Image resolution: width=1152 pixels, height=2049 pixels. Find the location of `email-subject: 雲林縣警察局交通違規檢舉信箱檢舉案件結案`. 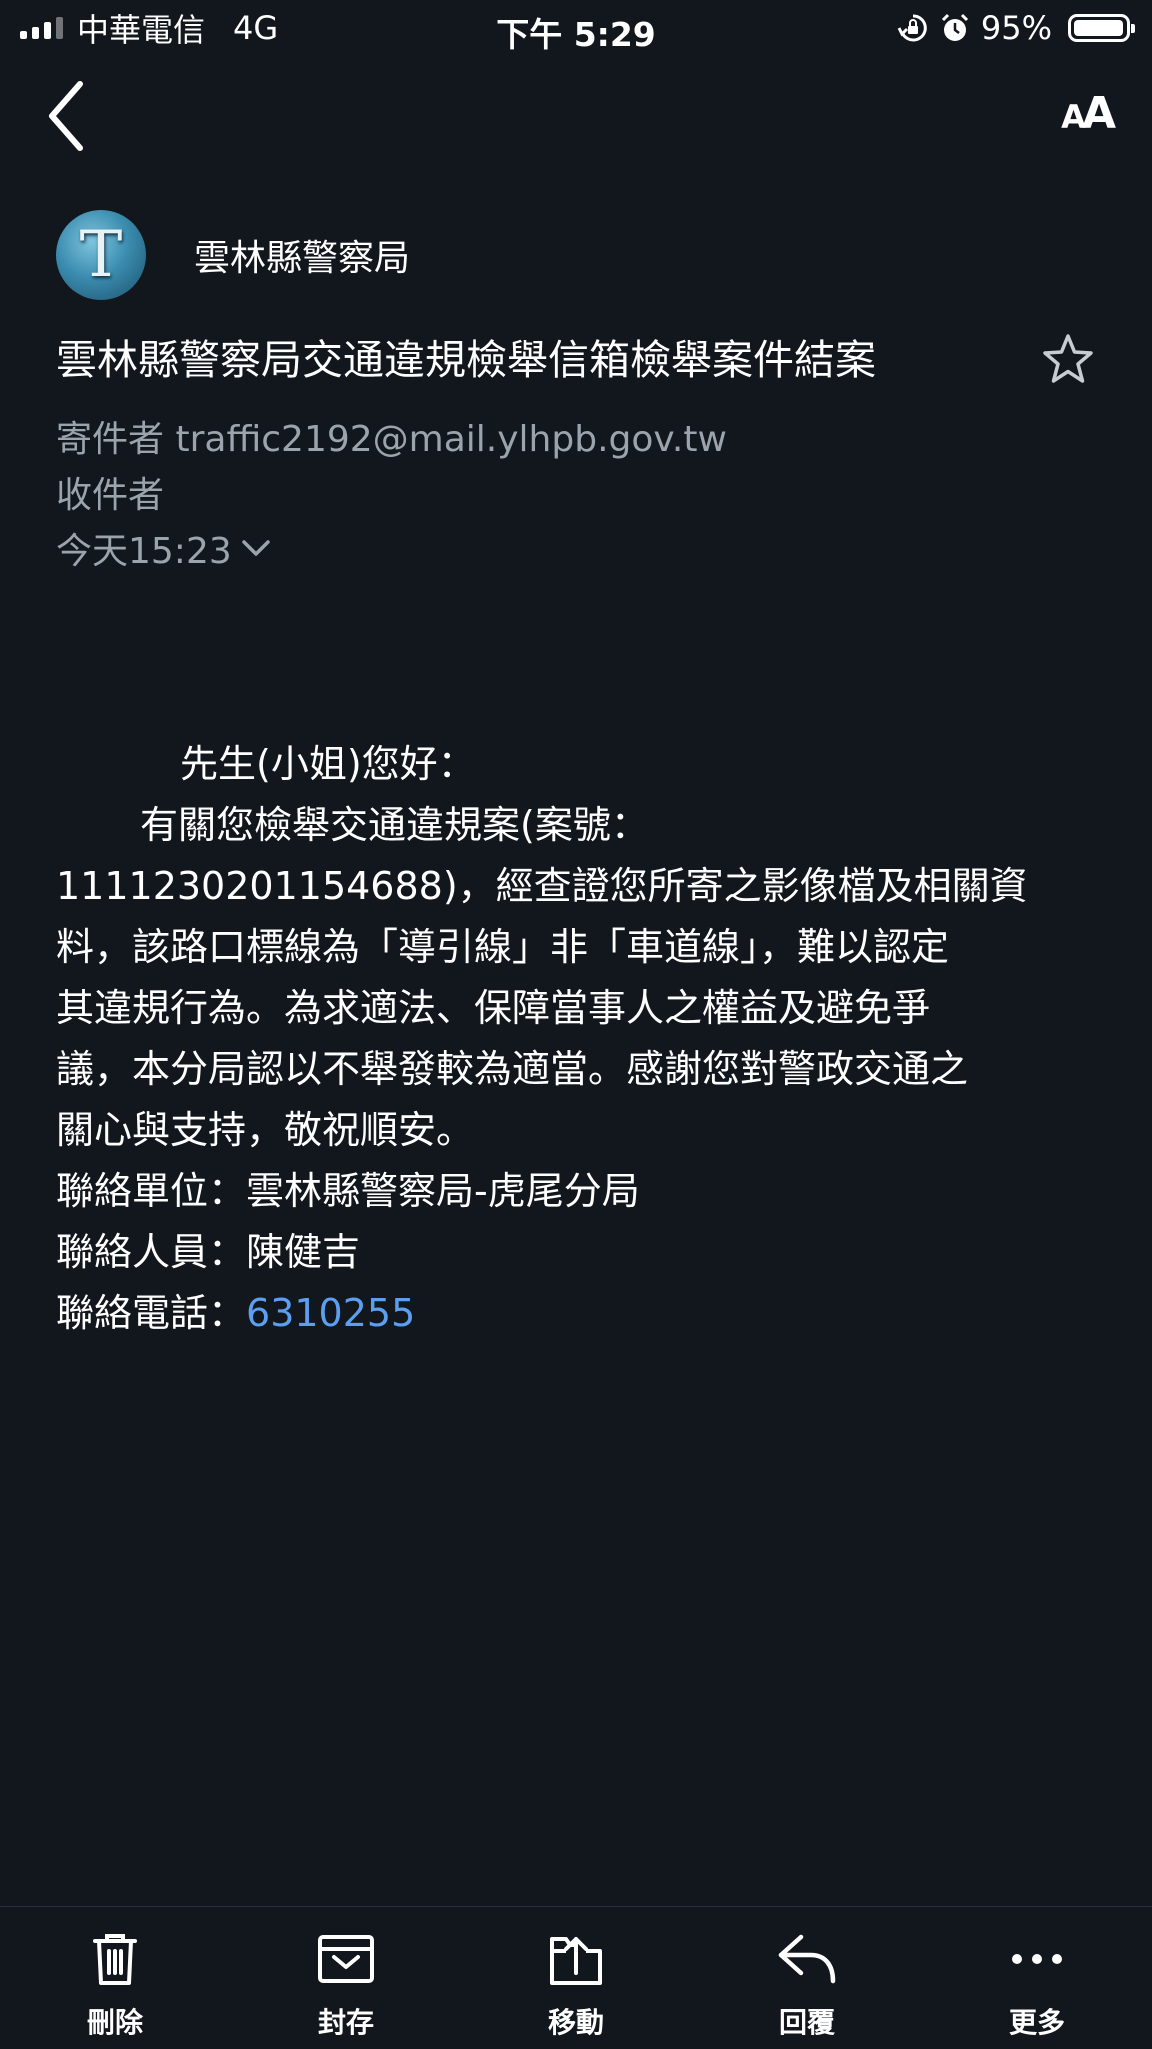

email-subject: 雲林縣警察局交通違規檢舉信箱檢舉案件結案 is located at coordinates (466, 360).